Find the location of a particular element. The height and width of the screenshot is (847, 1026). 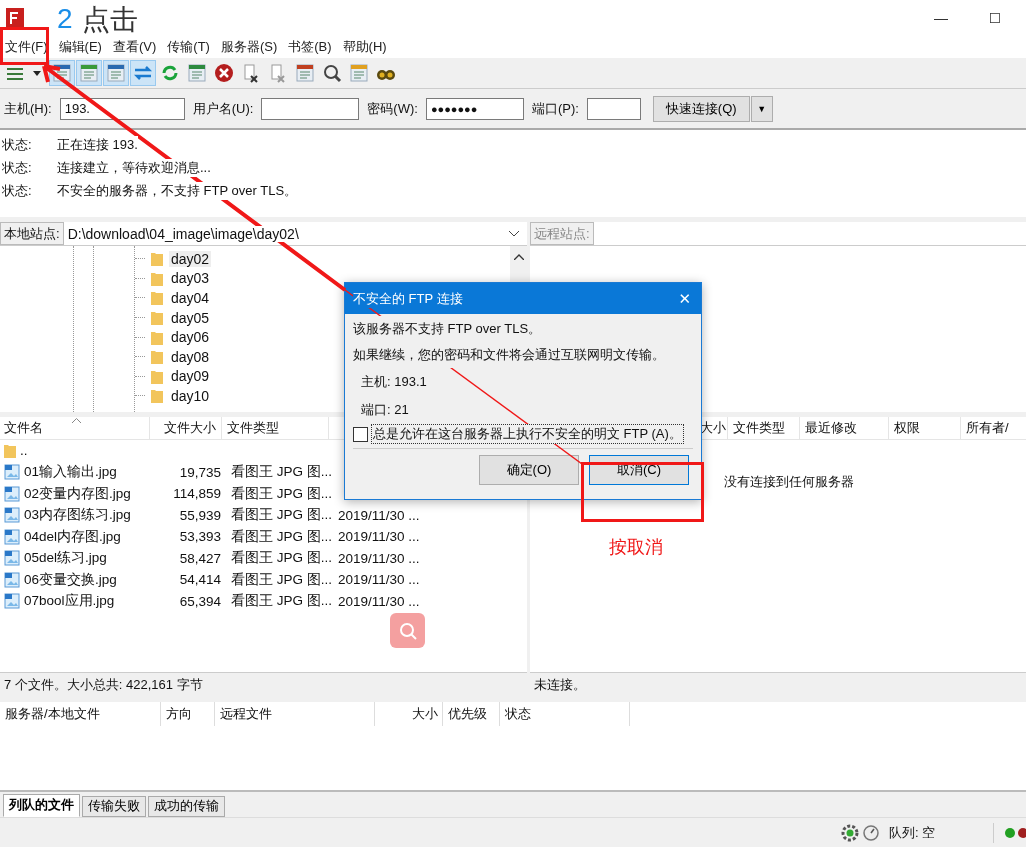

host-label: 主机(H): is located at coordinates (28, 108).